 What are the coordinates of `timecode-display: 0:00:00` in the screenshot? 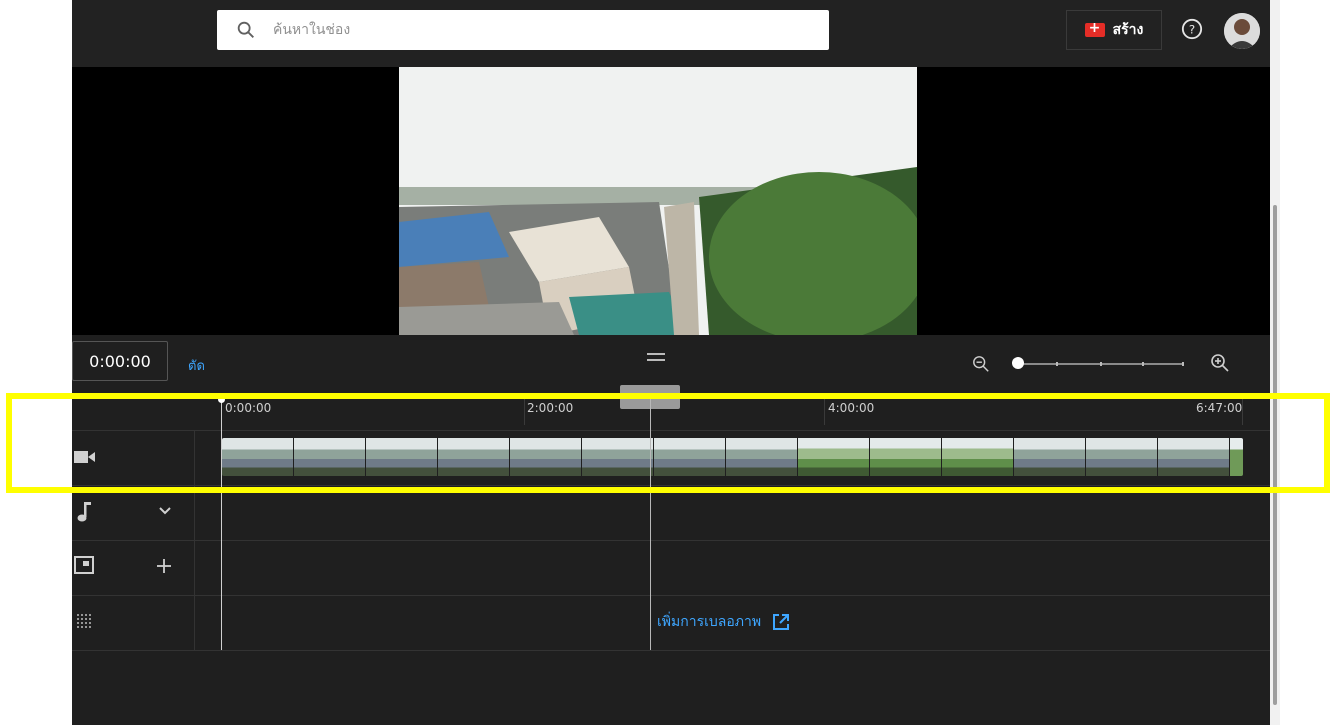 It's located at (120, 361).